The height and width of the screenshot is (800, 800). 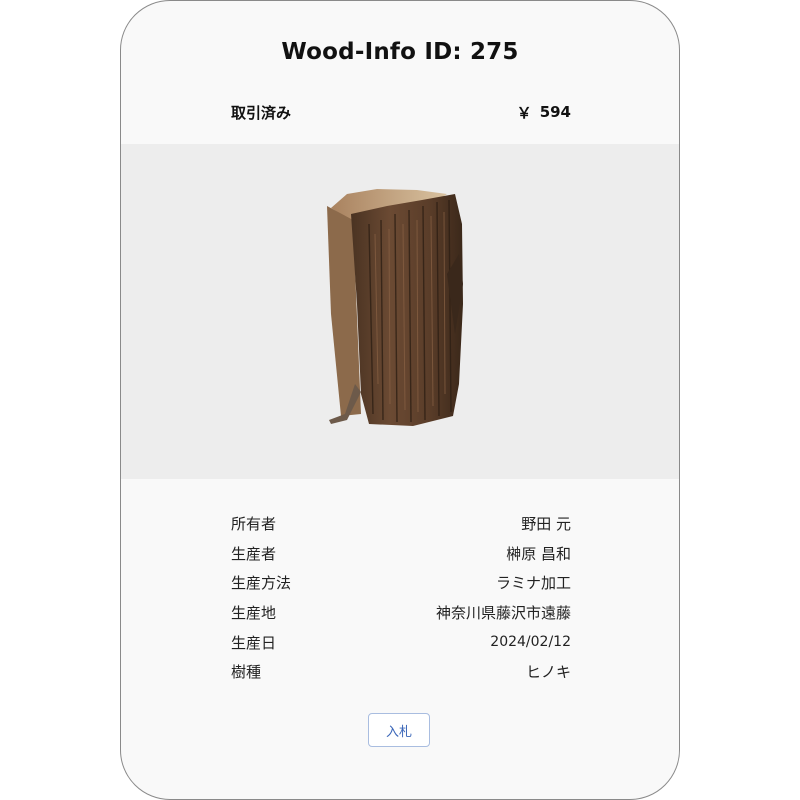 I want to click on producer-label: 生産者, so click(x=254, y=553).